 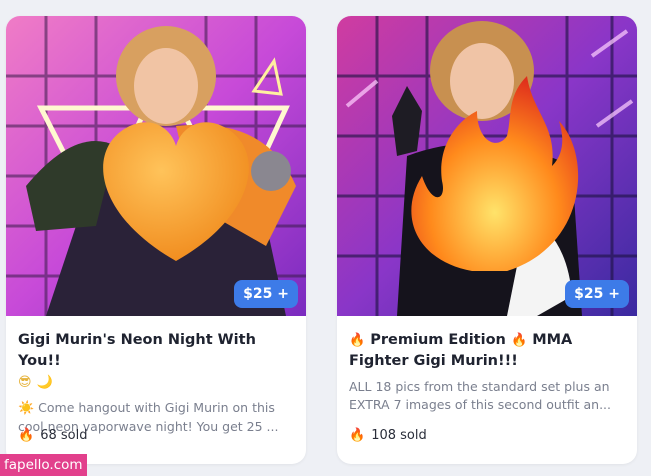 I want to click on title-text: Gigi Murin's Neon Night With You!!, so click(x=137, y=350).